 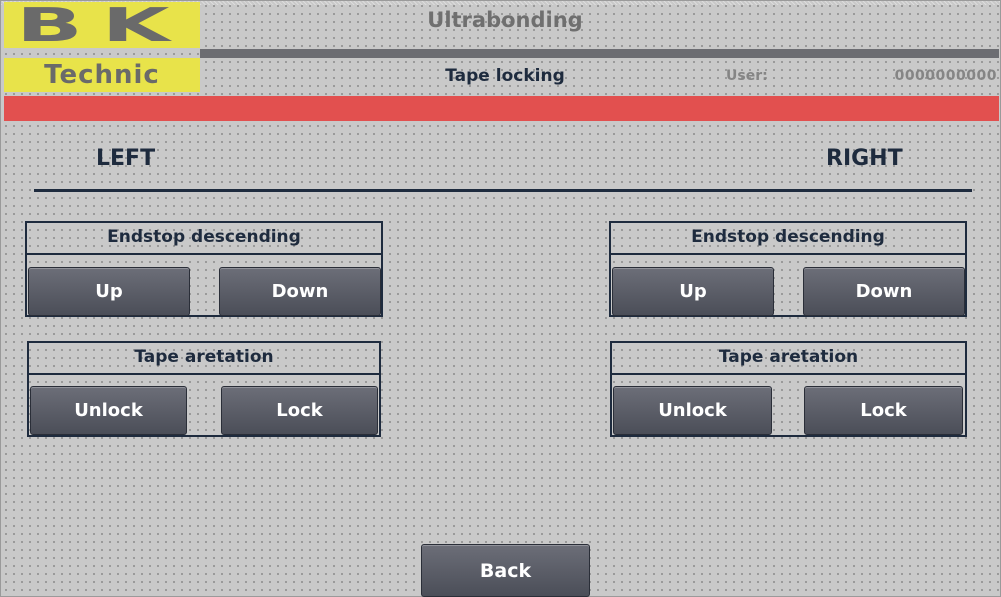 What do you see at coordinates (505, 570) in the screenshot?
I see `back-button: Back` at bounding box center [505, 570].